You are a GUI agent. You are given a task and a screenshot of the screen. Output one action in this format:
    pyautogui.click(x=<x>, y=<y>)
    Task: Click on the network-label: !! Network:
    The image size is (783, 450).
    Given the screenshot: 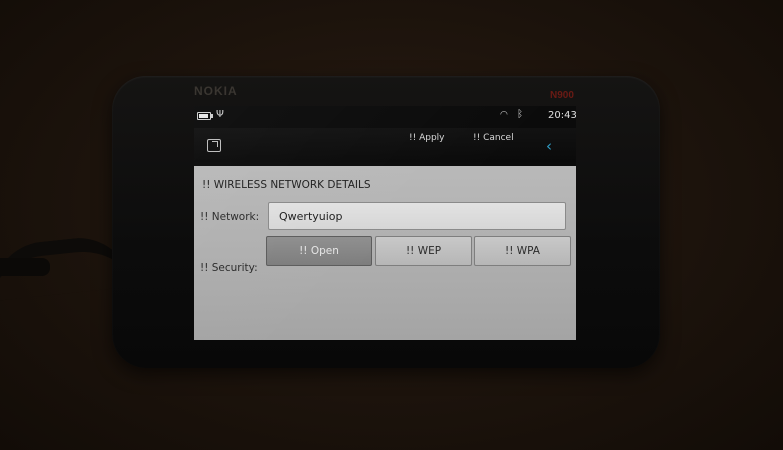 What is the action you would take?
    pyautogui.click(x=230, y=217)
    